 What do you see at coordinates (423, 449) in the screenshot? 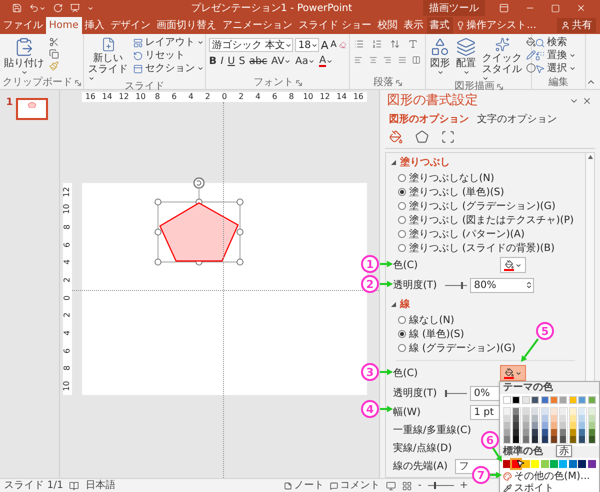
I see `field-label: 実線/点線(D)` at bounding box center [423, 449].